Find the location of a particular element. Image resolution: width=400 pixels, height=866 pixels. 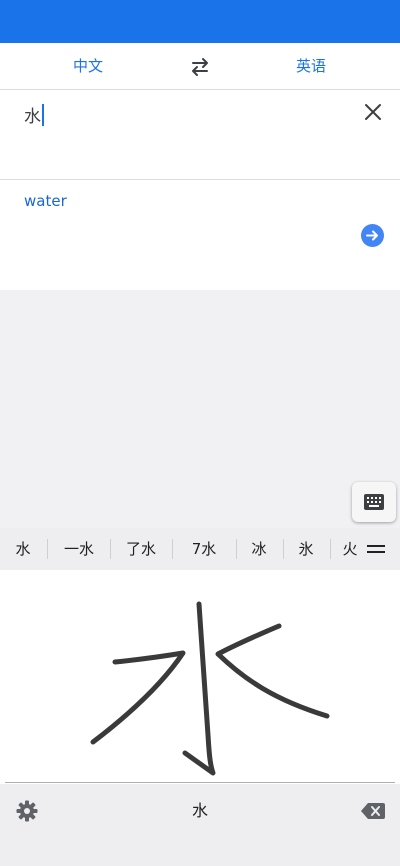

candidate-bar: 水 一水 了水 7水 冰 氷 火 is located at coordinates (200, 549).